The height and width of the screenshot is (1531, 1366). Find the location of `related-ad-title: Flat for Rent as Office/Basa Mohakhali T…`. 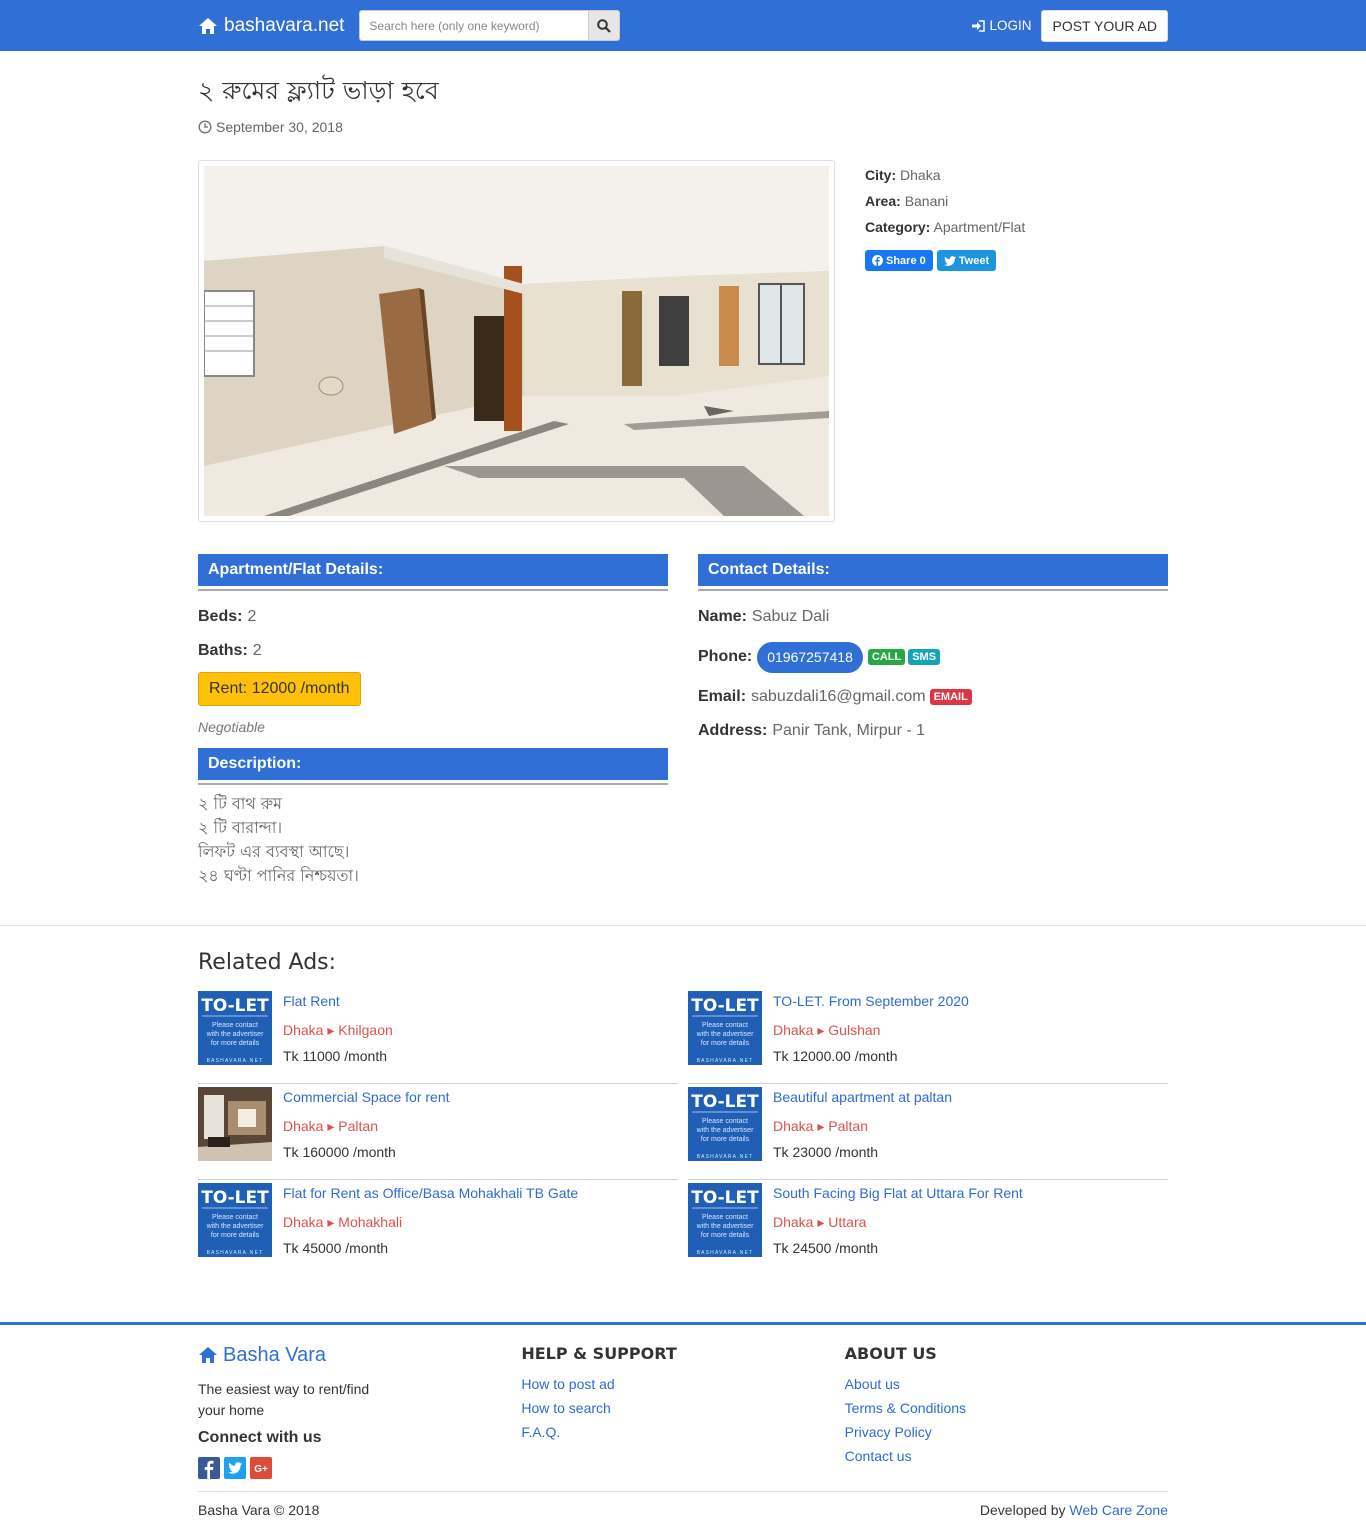

related-ad-title: Flat for Rent as Office/Basa Mohakhali T… is located at coordinates (430, 1196).